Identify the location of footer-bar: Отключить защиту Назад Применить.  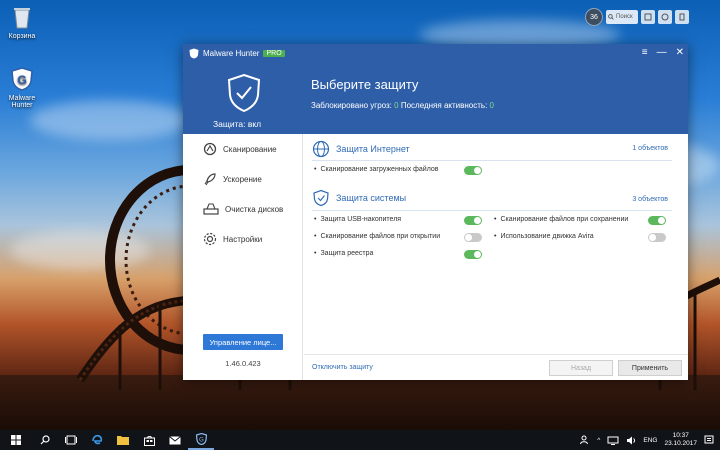
(496, 367).